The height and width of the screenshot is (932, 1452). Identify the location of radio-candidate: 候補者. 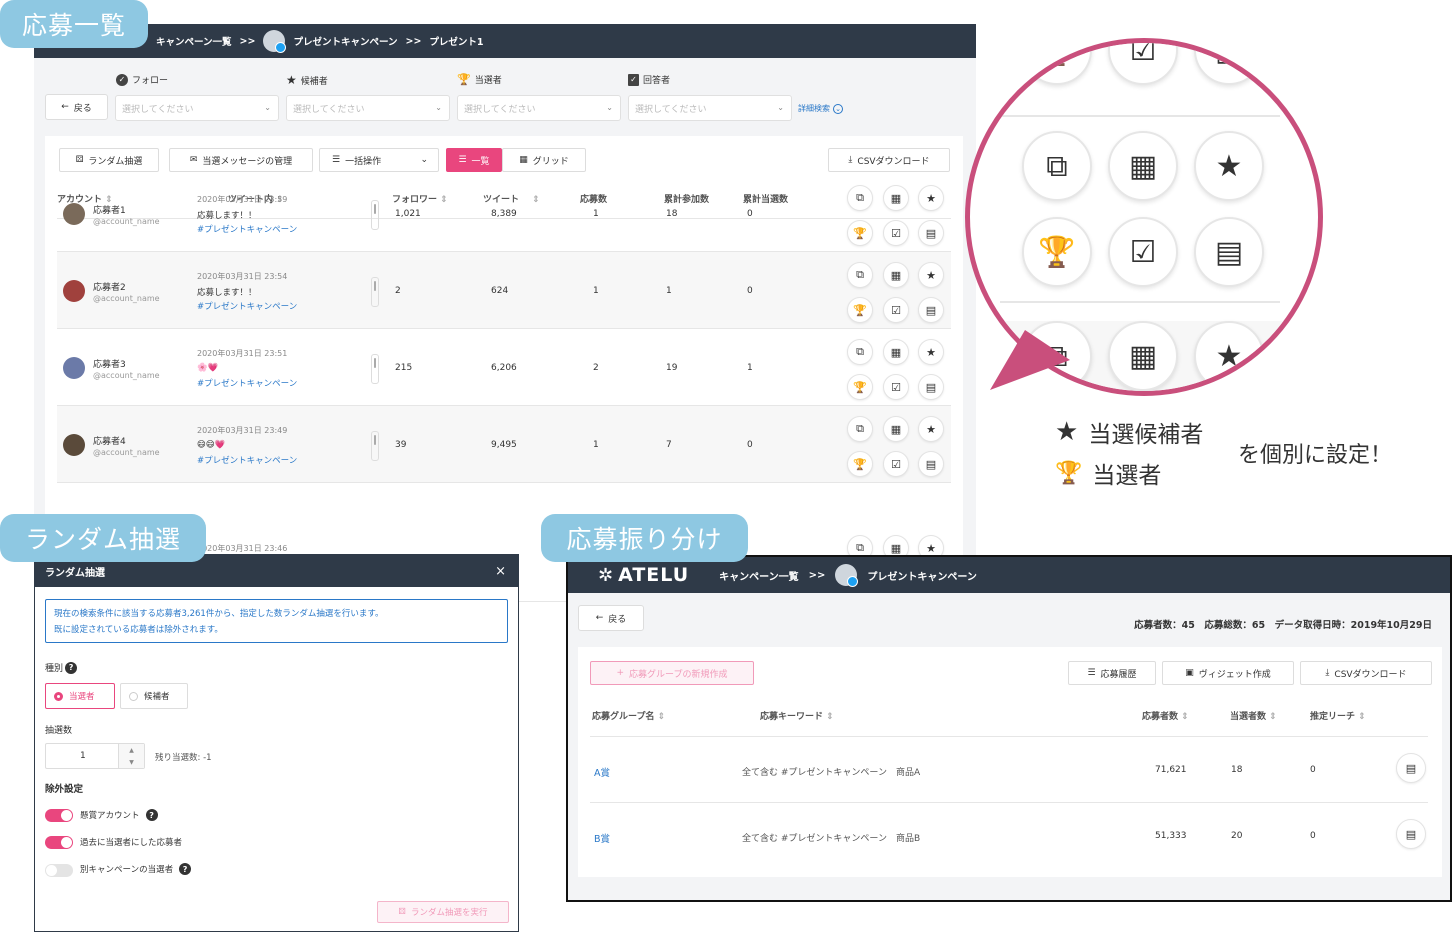
(154, 696).